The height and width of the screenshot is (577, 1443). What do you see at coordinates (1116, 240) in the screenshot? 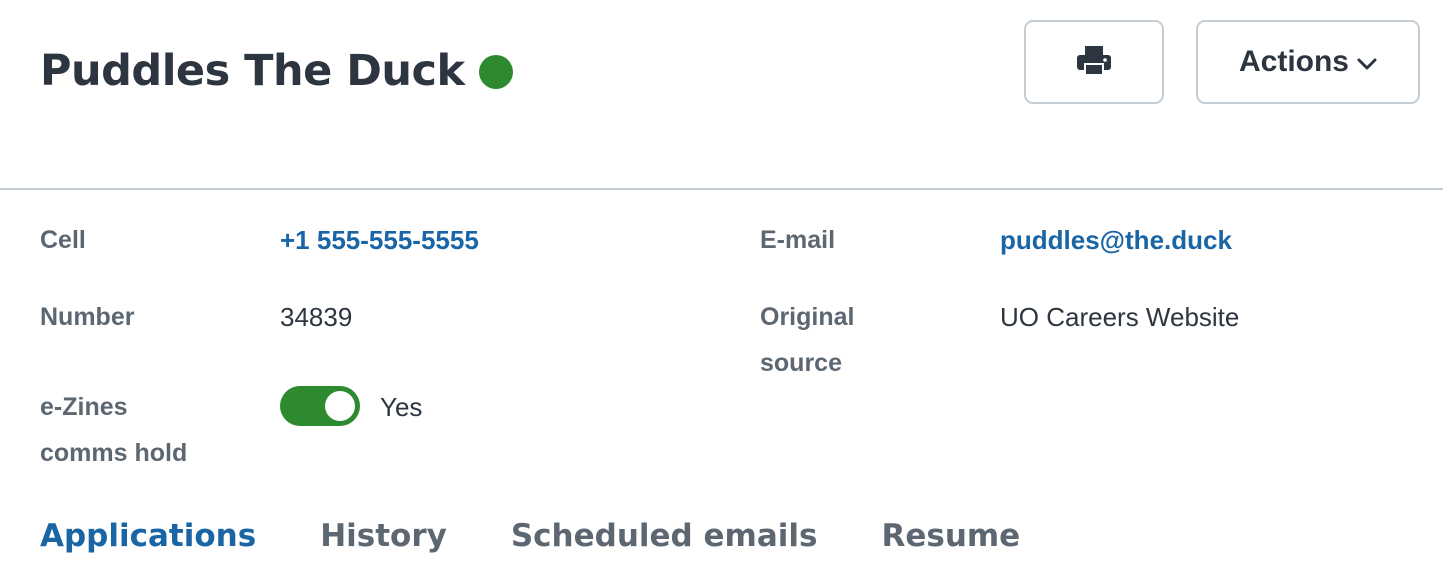
I see `email-link: puddles@the.duck` at bounding box center [1116, 240].